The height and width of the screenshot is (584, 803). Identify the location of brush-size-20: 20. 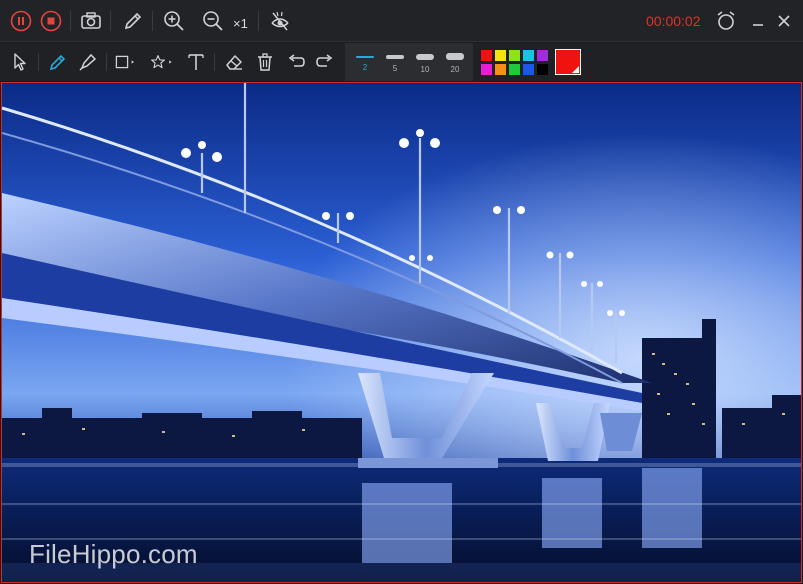
(455, 64).